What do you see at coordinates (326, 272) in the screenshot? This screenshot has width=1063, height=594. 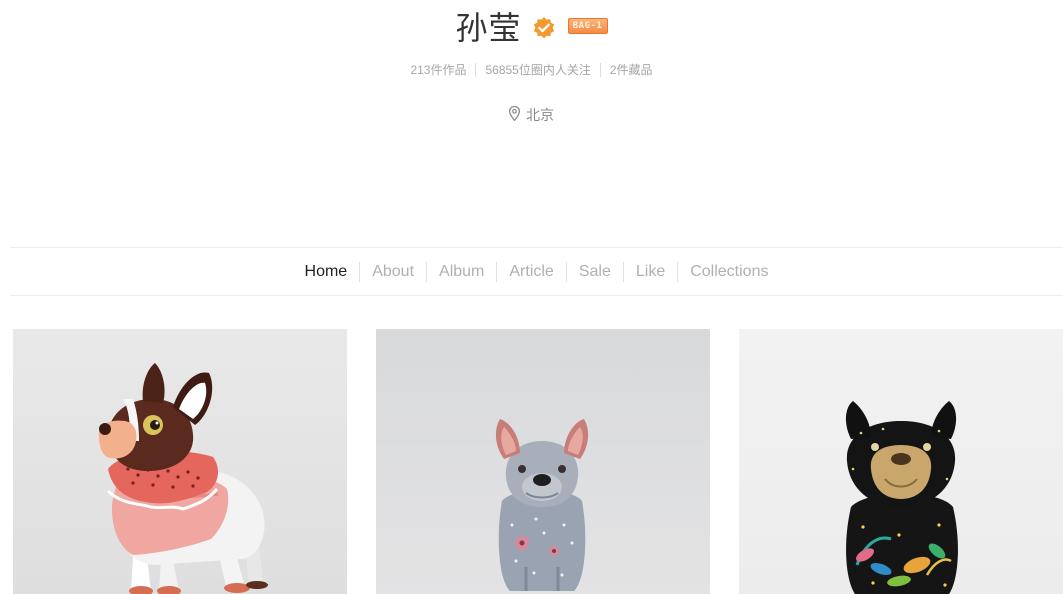 I see `tab-home: Home` at bounding box center [326, 272].